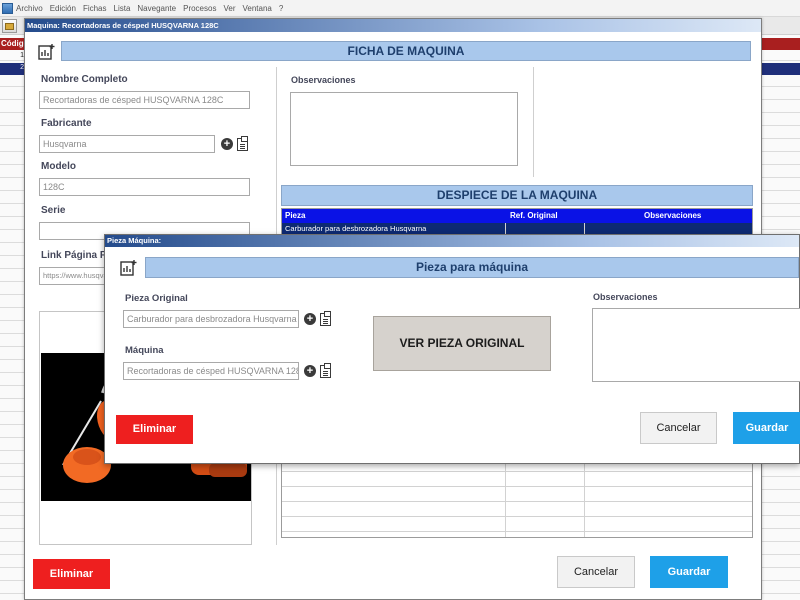  What do you see at coordinates (462, 343) in the screenshot?
I see `ver-pieza-original-button: VER PIEZA ORIGINAL` at bounding box center [462, 343].